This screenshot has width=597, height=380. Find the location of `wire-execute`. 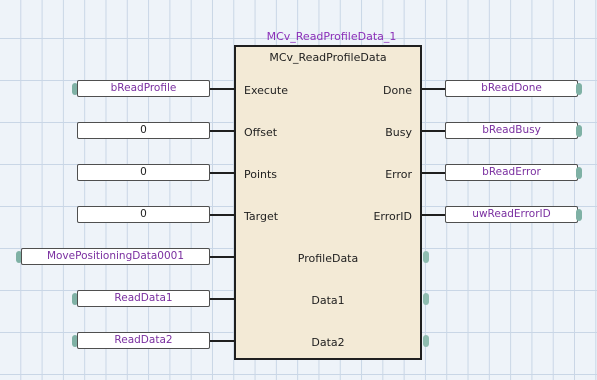

wire-execute is located at coordinates (222, 89).